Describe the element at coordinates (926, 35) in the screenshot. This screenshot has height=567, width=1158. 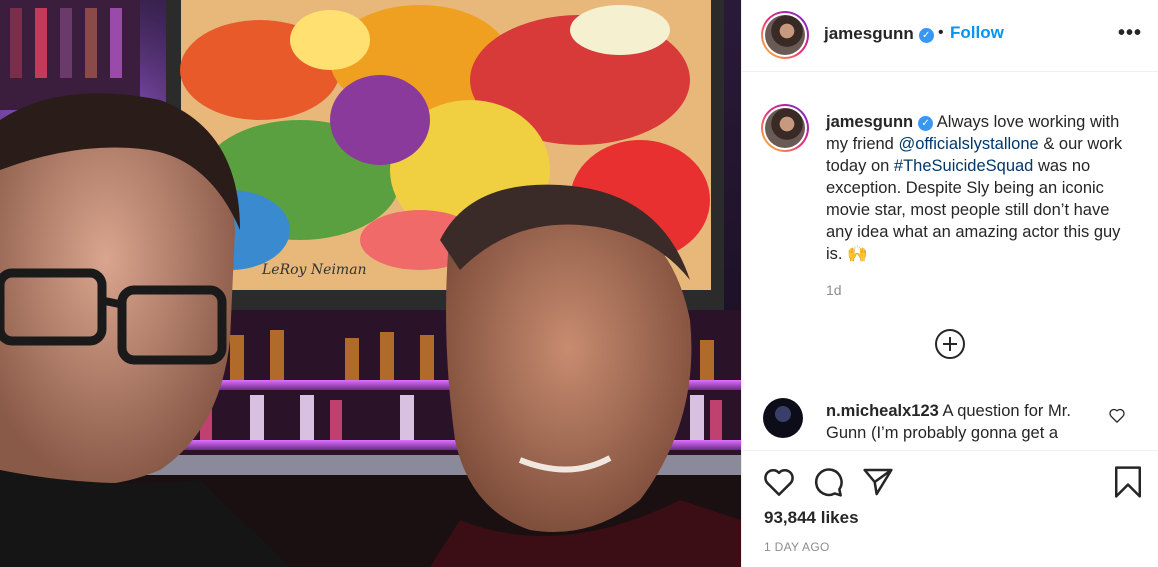
I see `verified-badge-icon: ✓` at that location.